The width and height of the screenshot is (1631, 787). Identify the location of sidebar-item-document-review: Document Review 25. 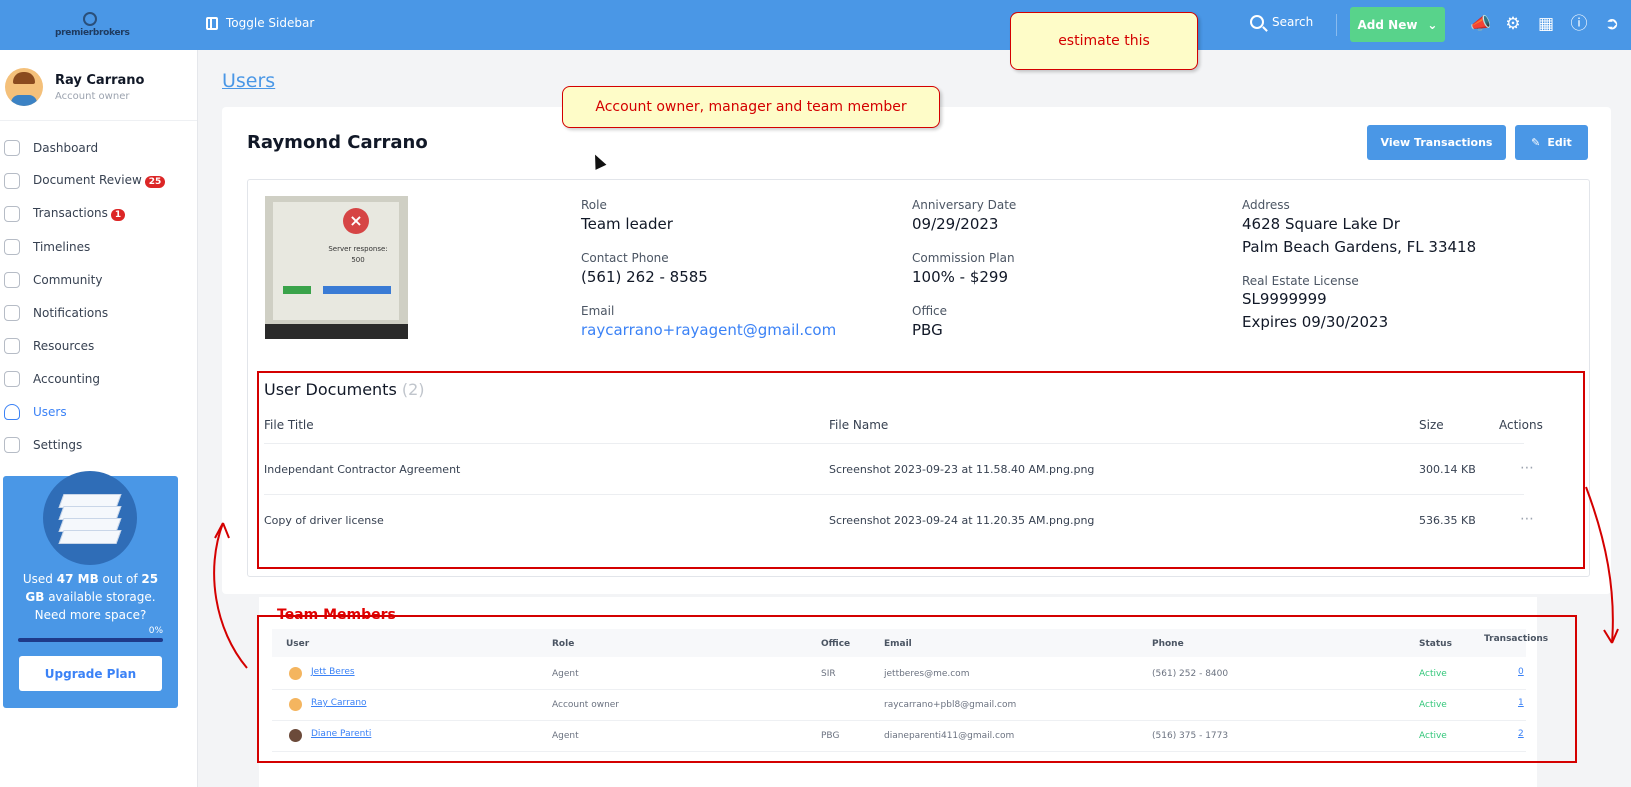
(98, 180).